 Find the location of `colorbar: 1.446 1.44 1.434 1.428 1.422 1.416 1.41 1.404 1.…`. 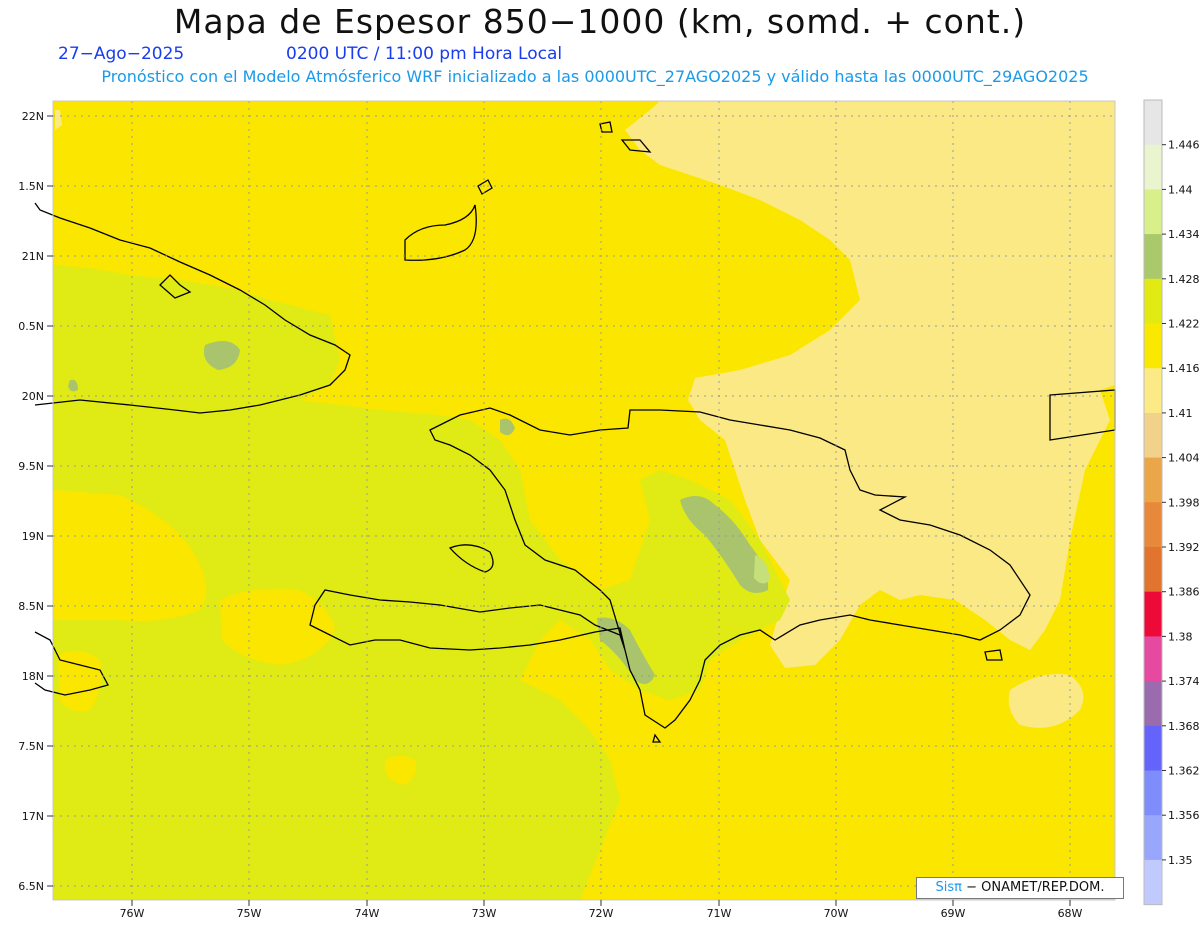

colorbar: 1.446 1.44 1.434 1.428 1.422 1.416 1.41 1.404 1.… is located at coordinates (1171, 502).